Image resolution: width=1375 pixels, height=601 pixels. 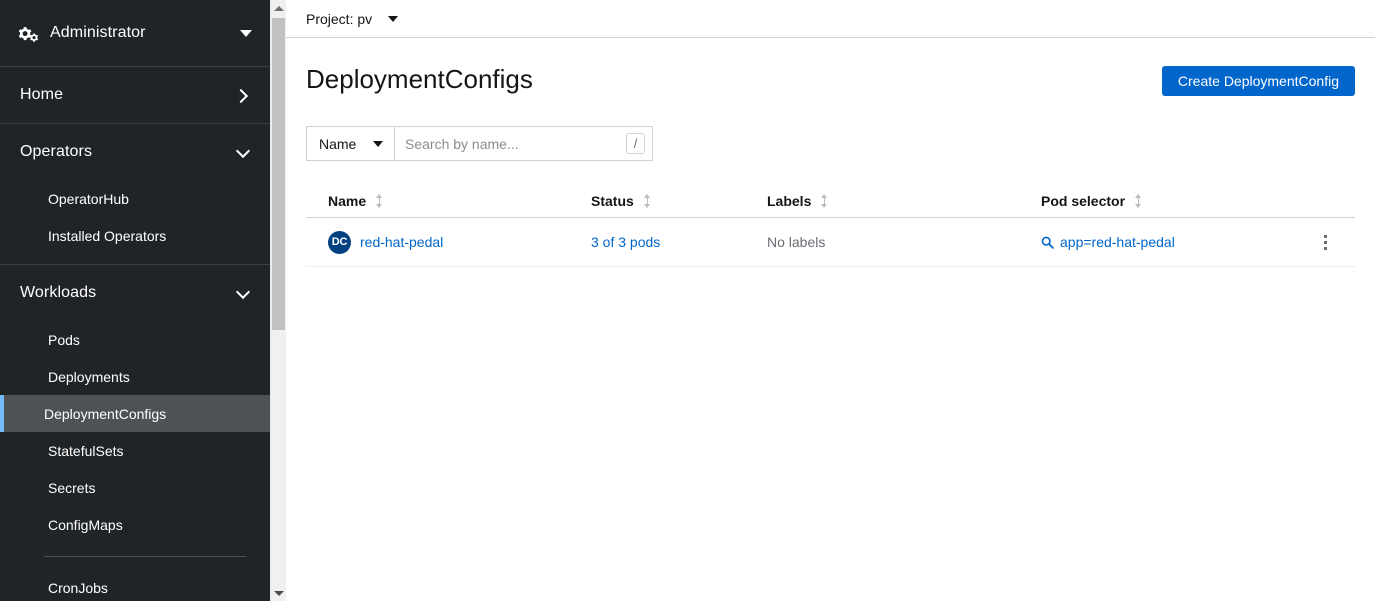 What do you see at coordinates (64, 339) in the screenshot?
I see `sidebar-item-label: Pods` at bounding box center [64, 339].